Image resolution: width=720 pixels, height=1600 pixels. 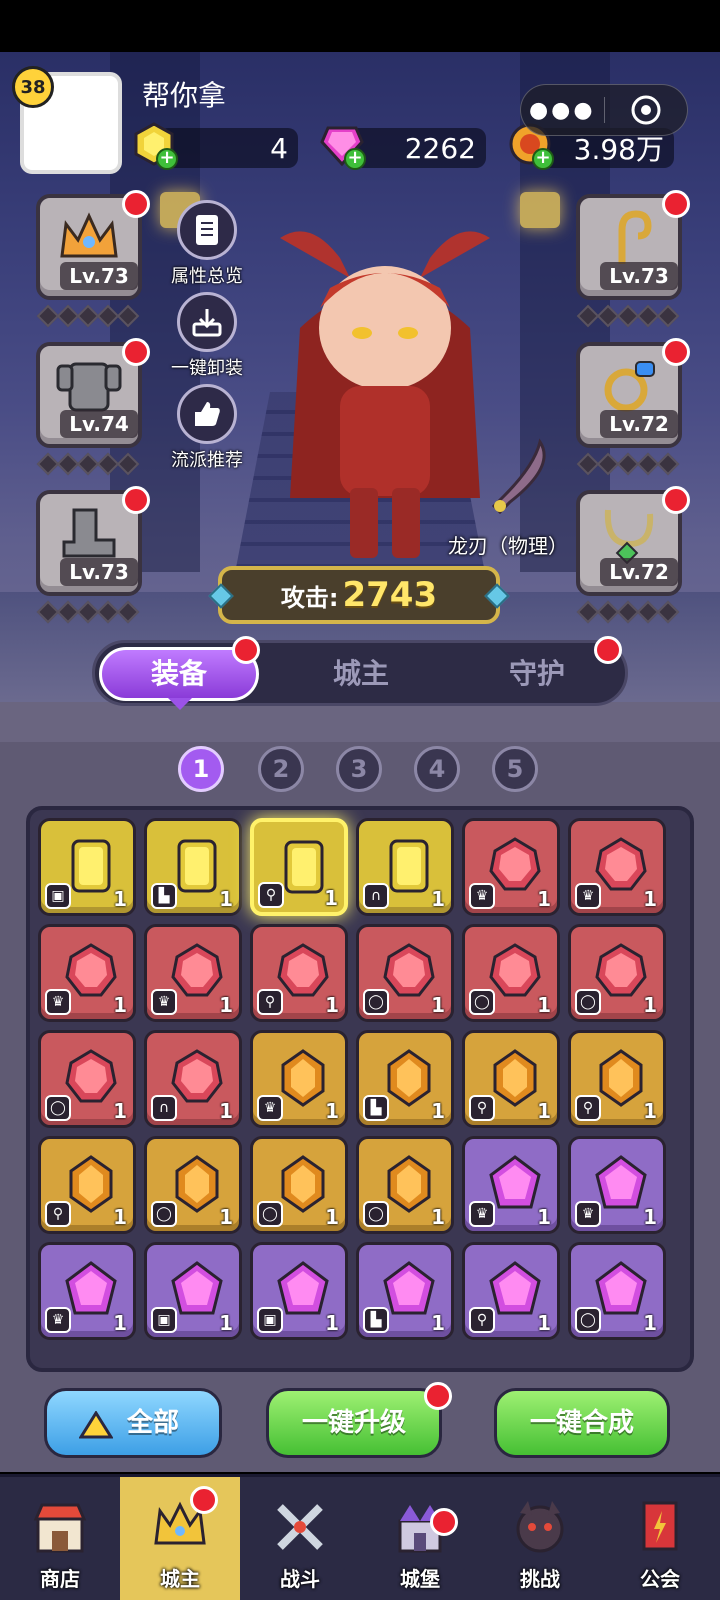 What do you see at coordinates (207, 414) in the screenshot?
I see `thumbs-up-icon` at bounding box center [207, 414].